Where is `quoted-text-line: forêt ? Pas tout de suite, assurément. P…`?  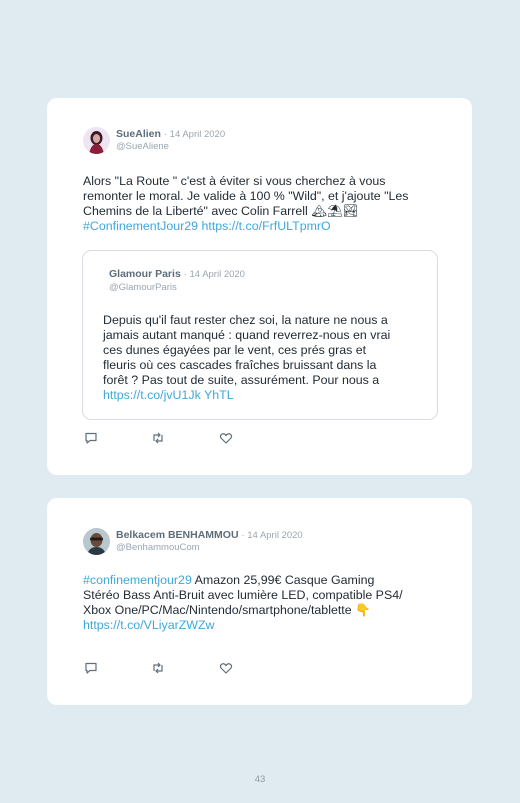 quoted-text-line: forêt ? Pas tout de suite, assurément. P… is located at coordinates (241, 380).